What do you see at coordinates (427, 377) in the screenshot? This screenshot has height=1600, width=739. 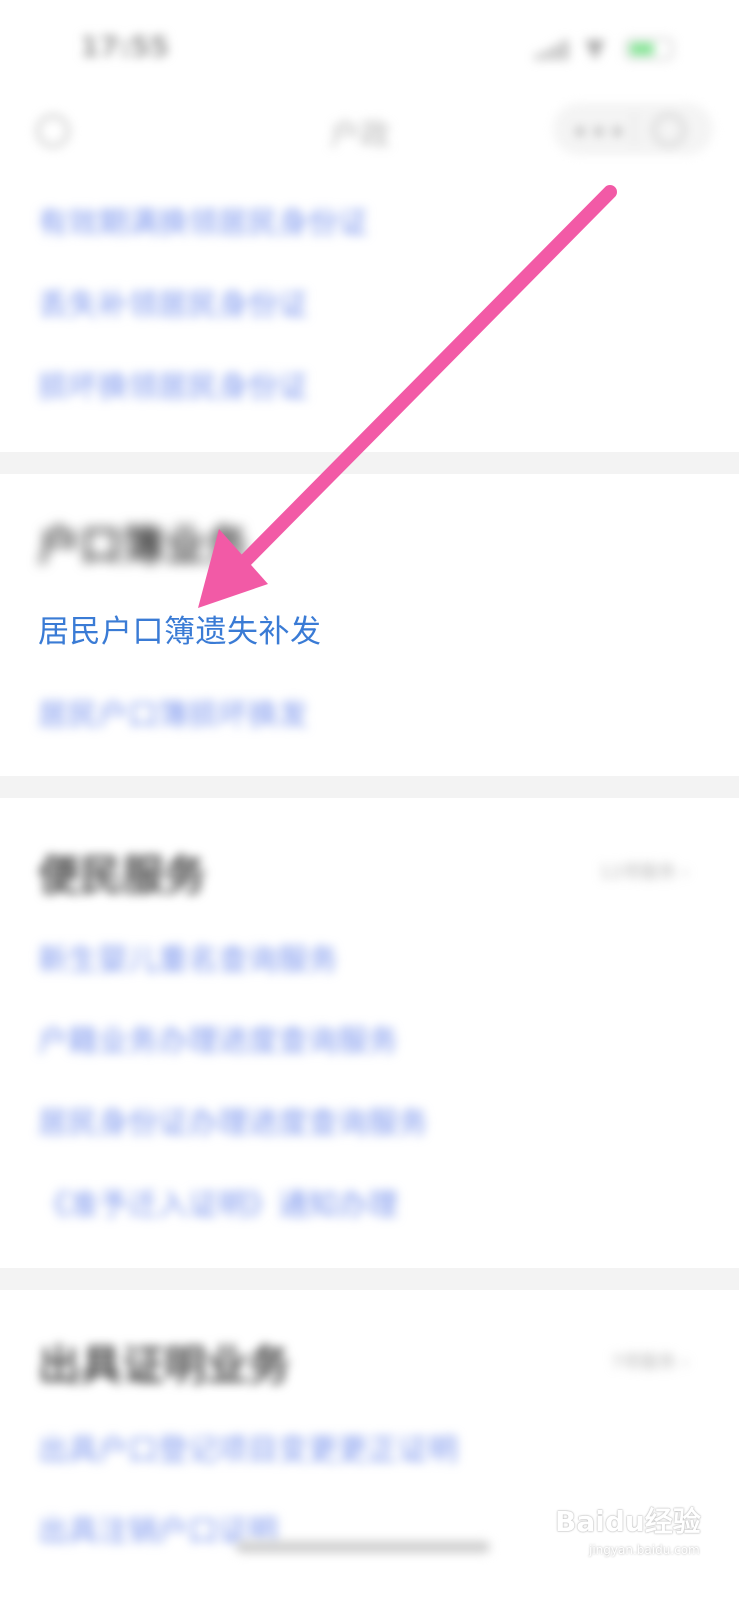 I see `arrow-shaft` at bounding box center [427, 377].